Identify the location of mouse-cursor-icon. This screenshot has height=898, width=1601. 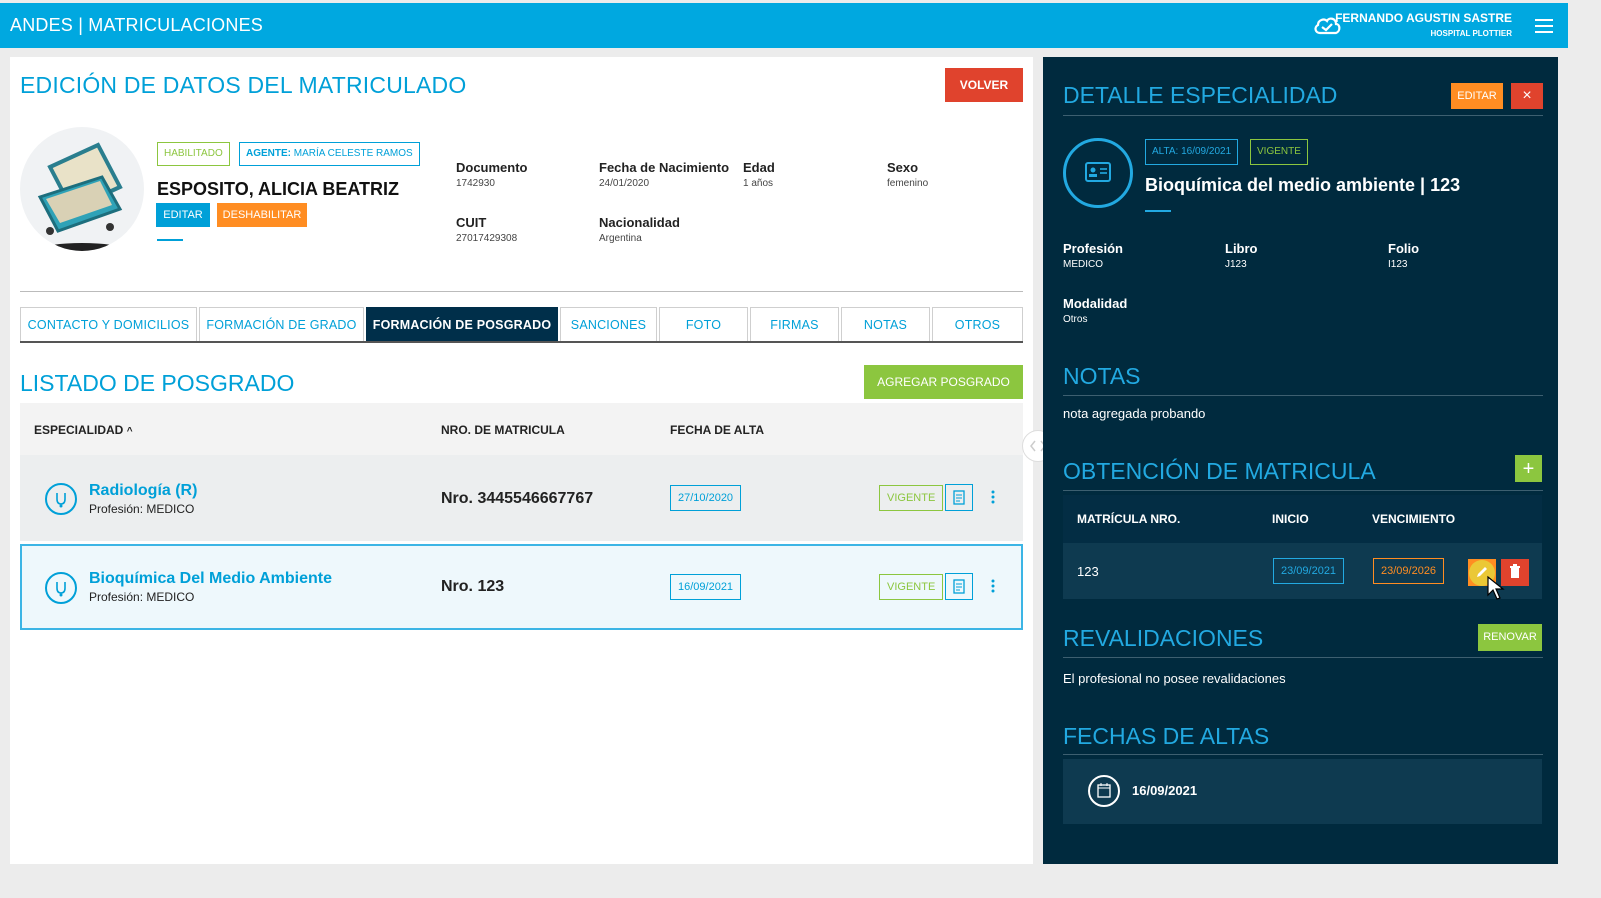
(1496, 587).